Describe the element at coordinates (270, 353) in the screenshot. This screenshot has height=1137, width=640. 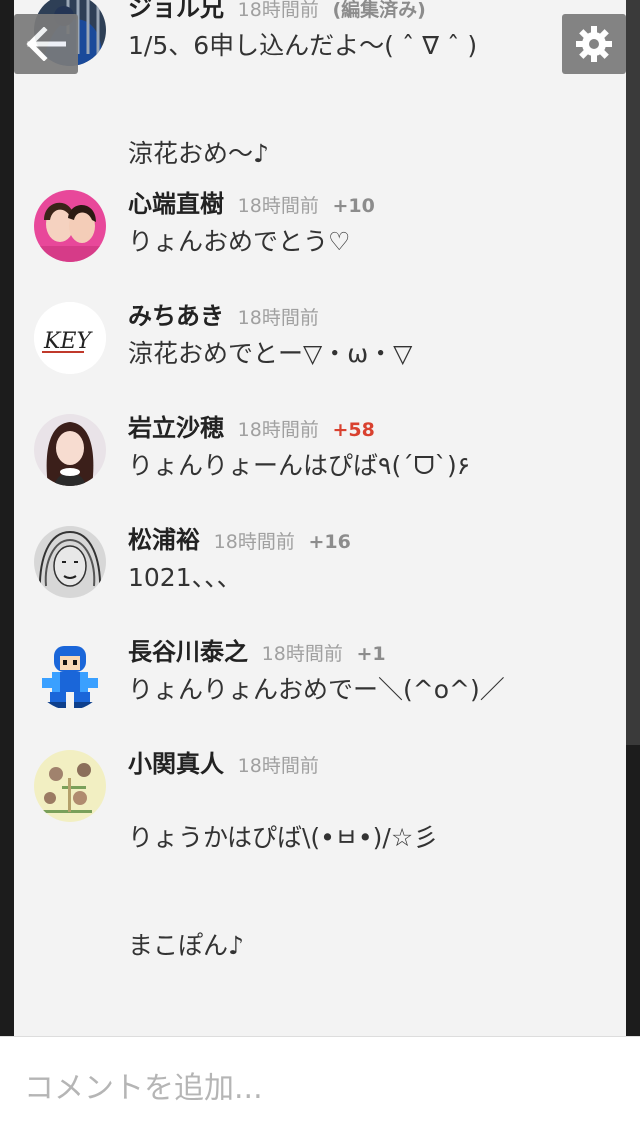
I see `comment-text: 涼花おめでとー▽・ω・▽` at that location.